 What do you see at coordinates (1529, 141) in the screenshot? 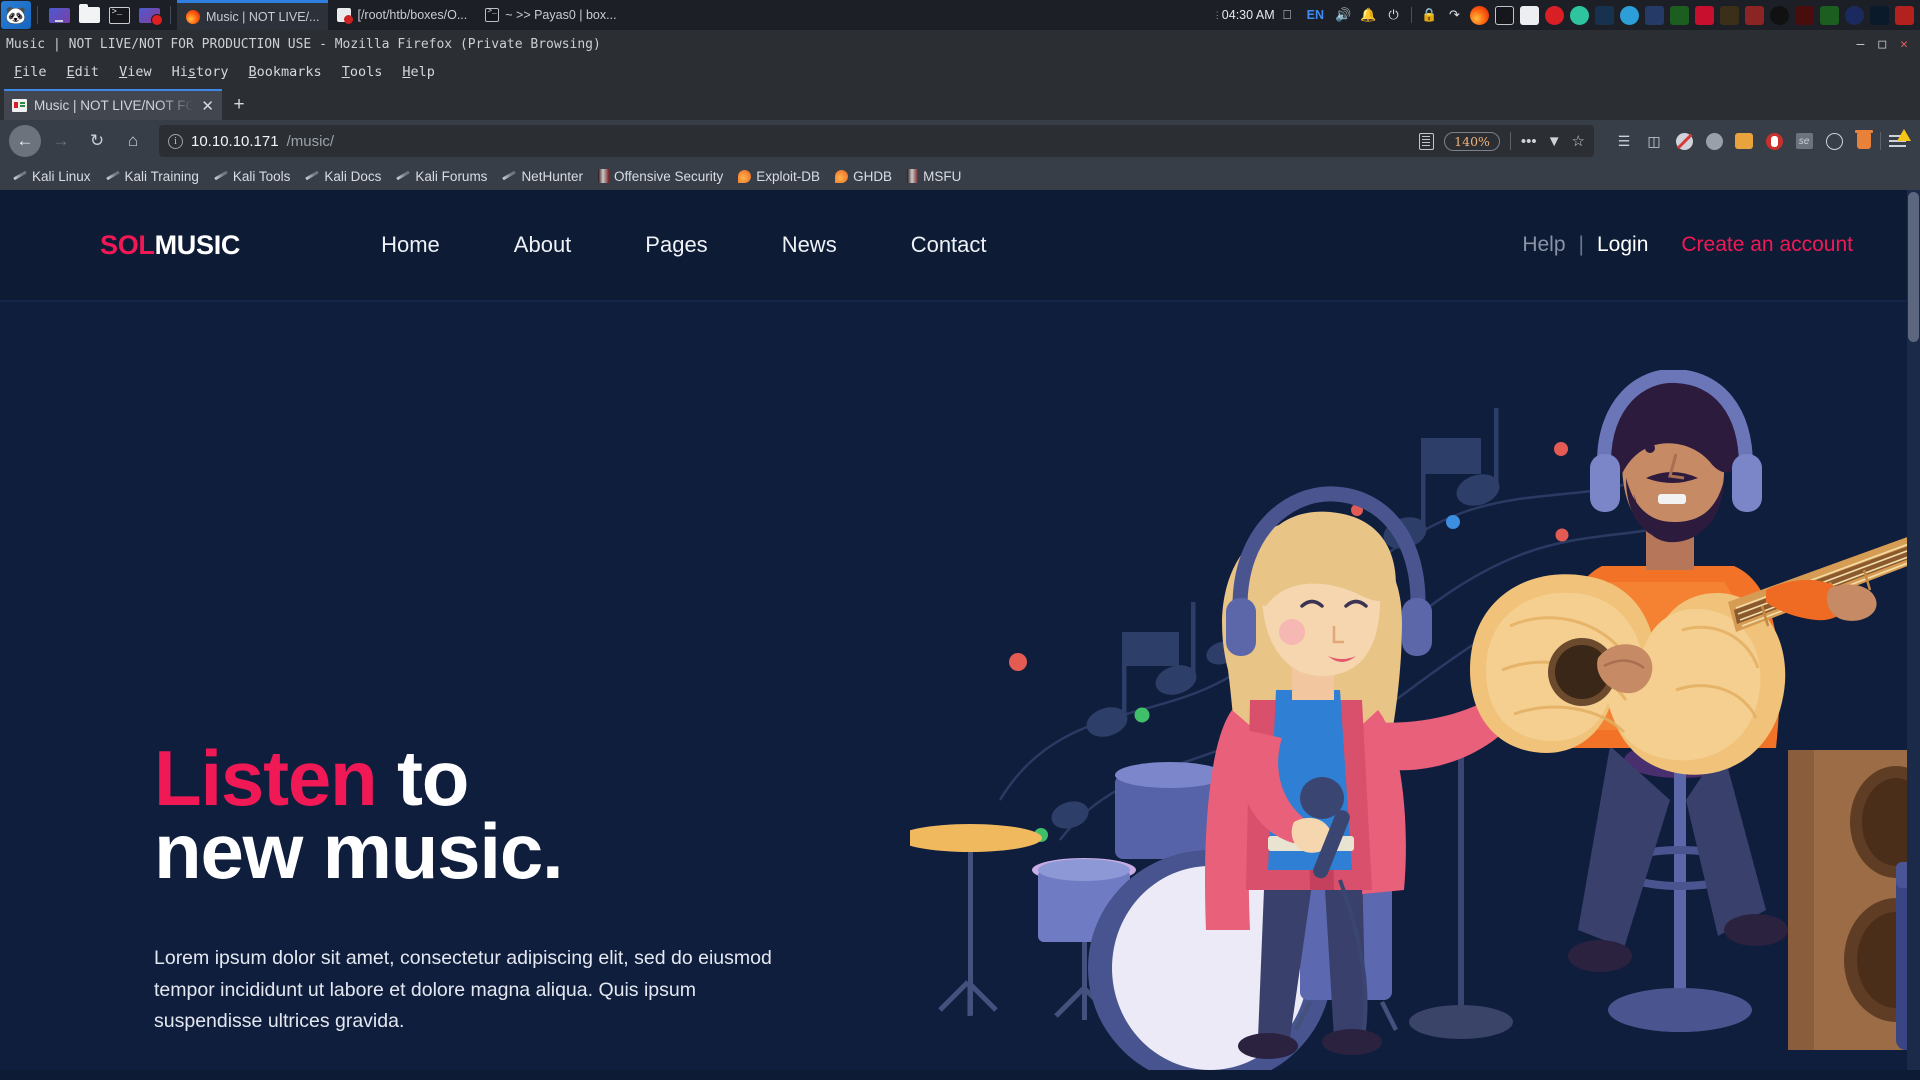
I see `page-actions-icon: •••` at bounding box center [1529, 141].